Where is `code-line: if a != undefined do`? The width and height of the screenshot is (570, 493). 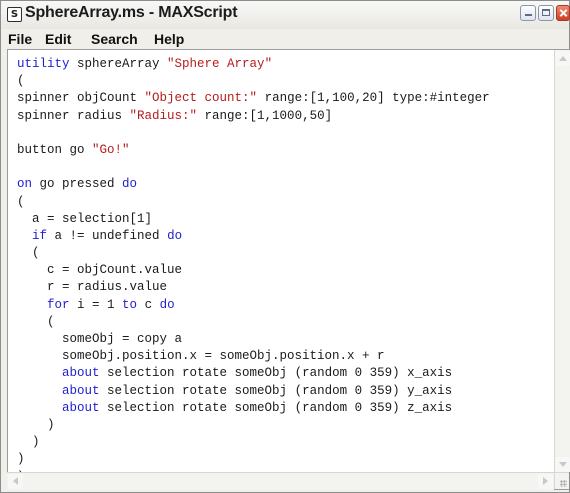 code-line: if a != undefined do is located at coordinates (282, 237).